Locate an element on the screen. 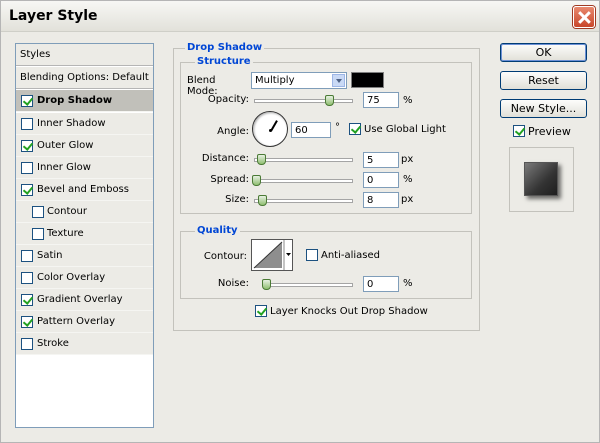 The image size is (600, 443). drop-shadow-checkbox is located at coordinates (27, 101).